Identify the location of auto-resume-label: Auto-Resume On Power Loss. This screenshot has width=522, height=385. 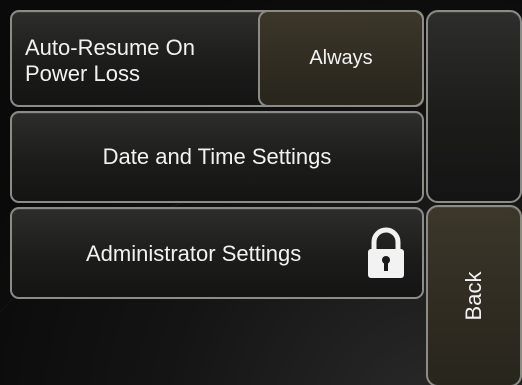
(110, 60).